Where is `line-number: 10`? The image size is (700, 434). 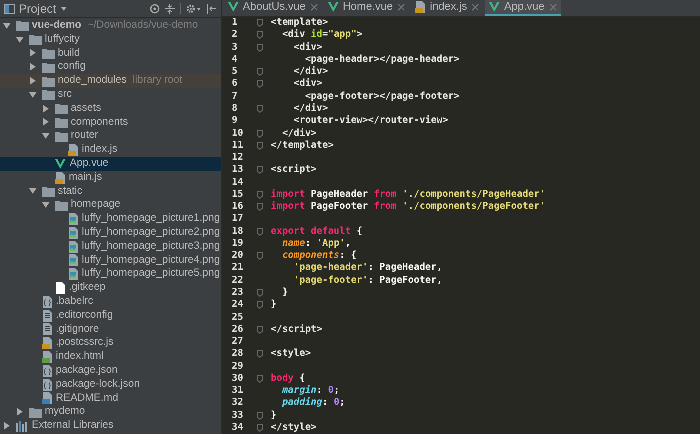 line-number: 10 is located at coordinates (237, 134).